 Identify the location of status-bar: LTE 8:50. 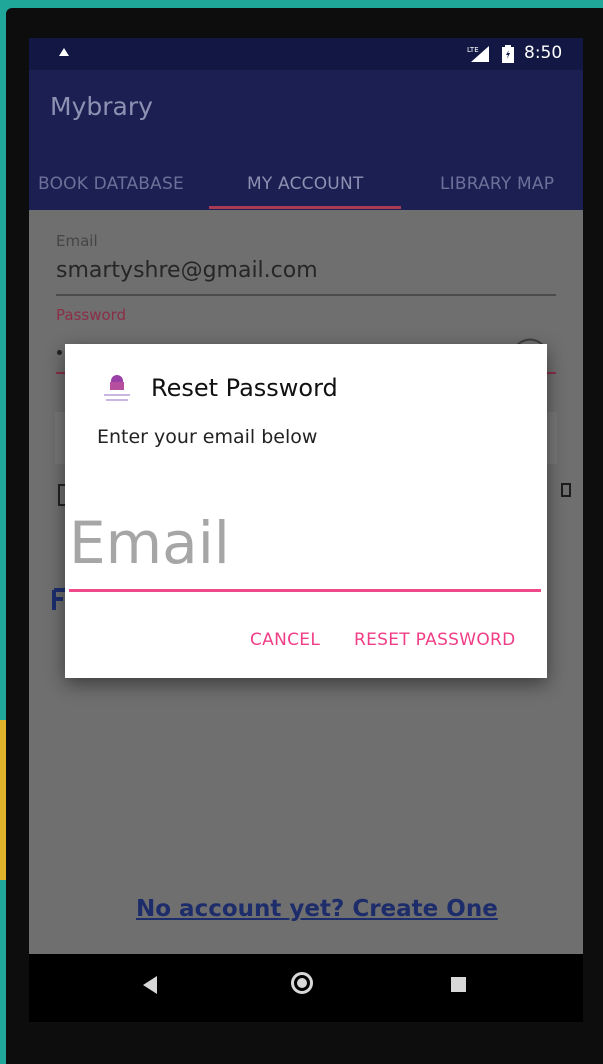
(306, 54).